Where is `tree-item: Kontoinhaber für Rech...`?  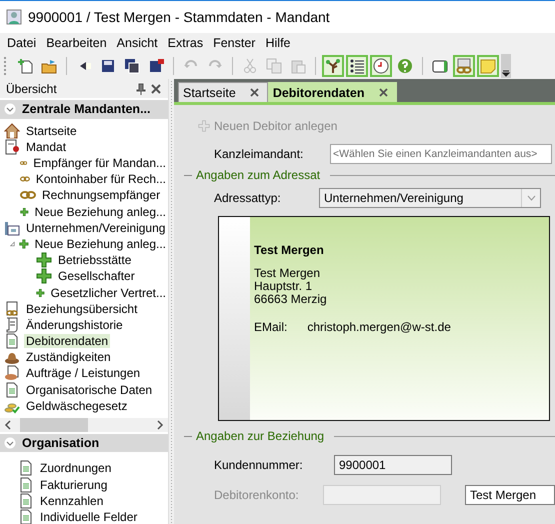 tree-item: Kontoinhaber für Rech... is located at coordinates (101, 179).